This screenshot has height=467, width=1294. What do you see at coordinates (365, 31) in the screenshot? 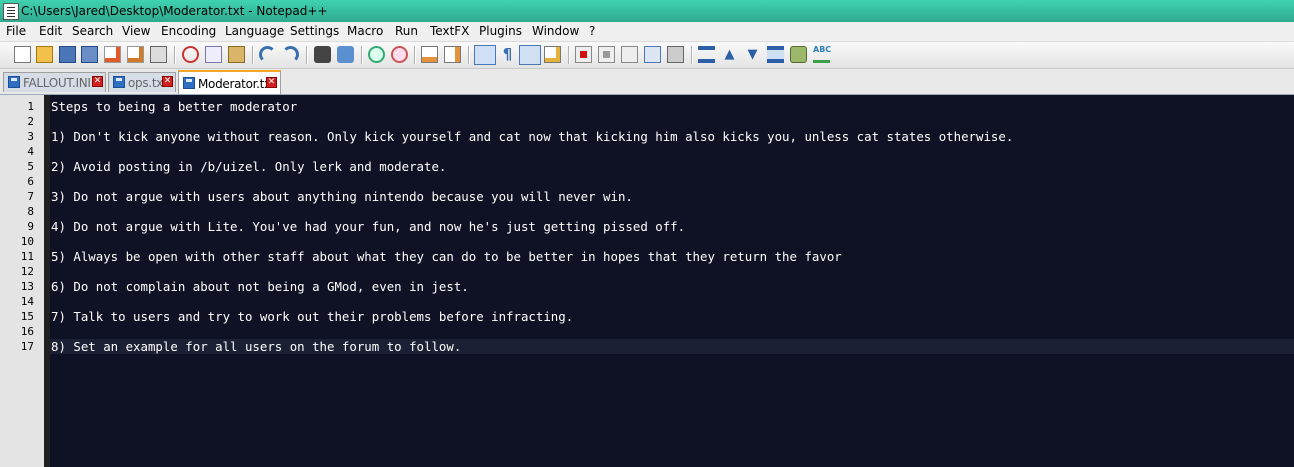
I see `menu-macro: Macro` at bounding box center [365, 31].